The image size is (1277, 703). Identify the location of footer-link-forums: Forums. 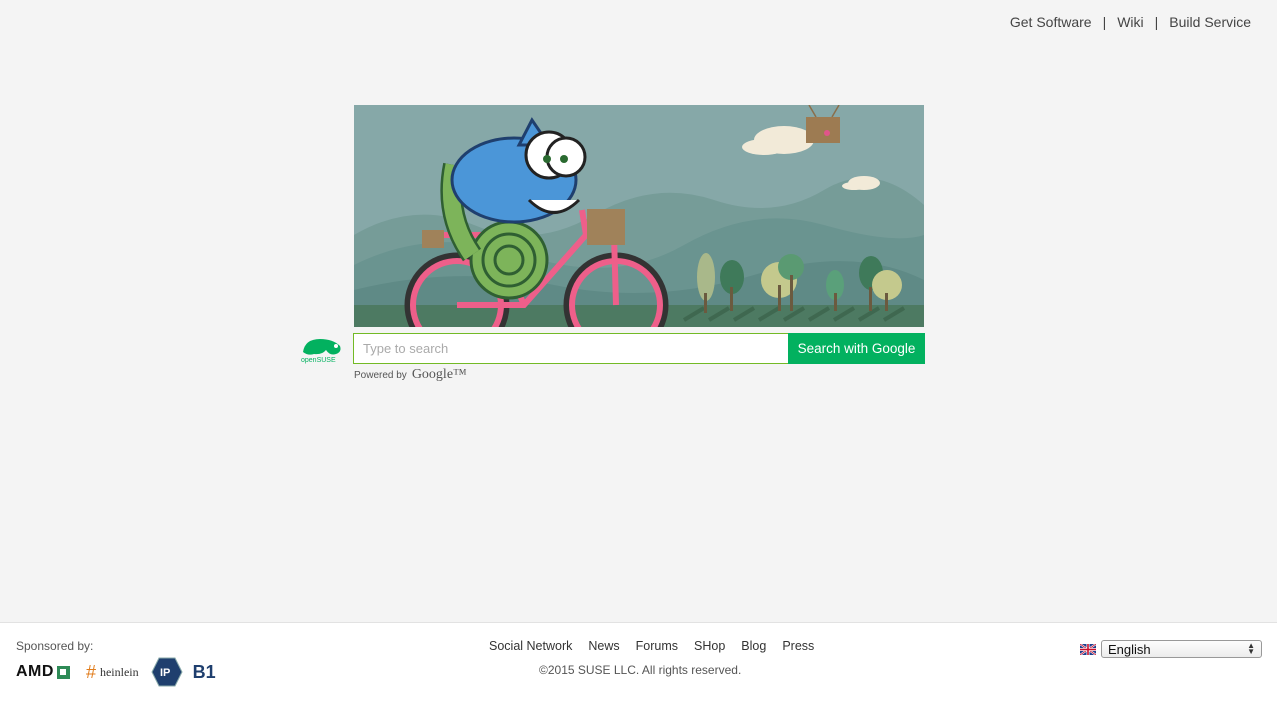
(657, 646).